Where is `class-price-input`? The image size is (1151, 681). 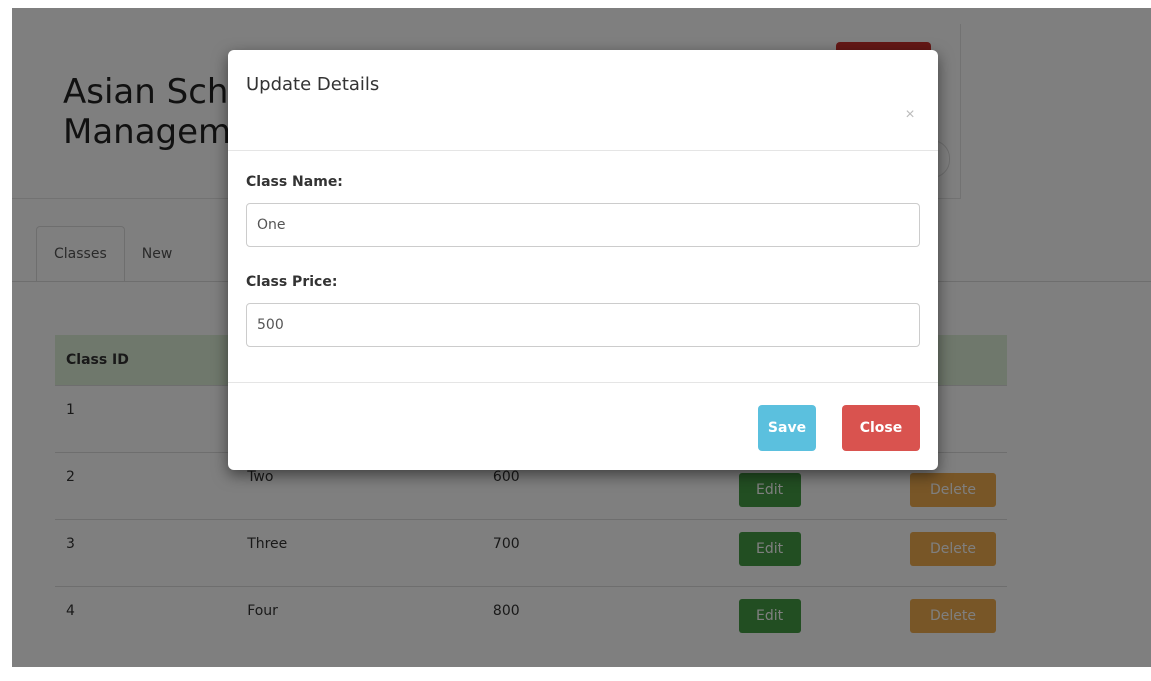
class-price-input is located at coordinates (583, 325).